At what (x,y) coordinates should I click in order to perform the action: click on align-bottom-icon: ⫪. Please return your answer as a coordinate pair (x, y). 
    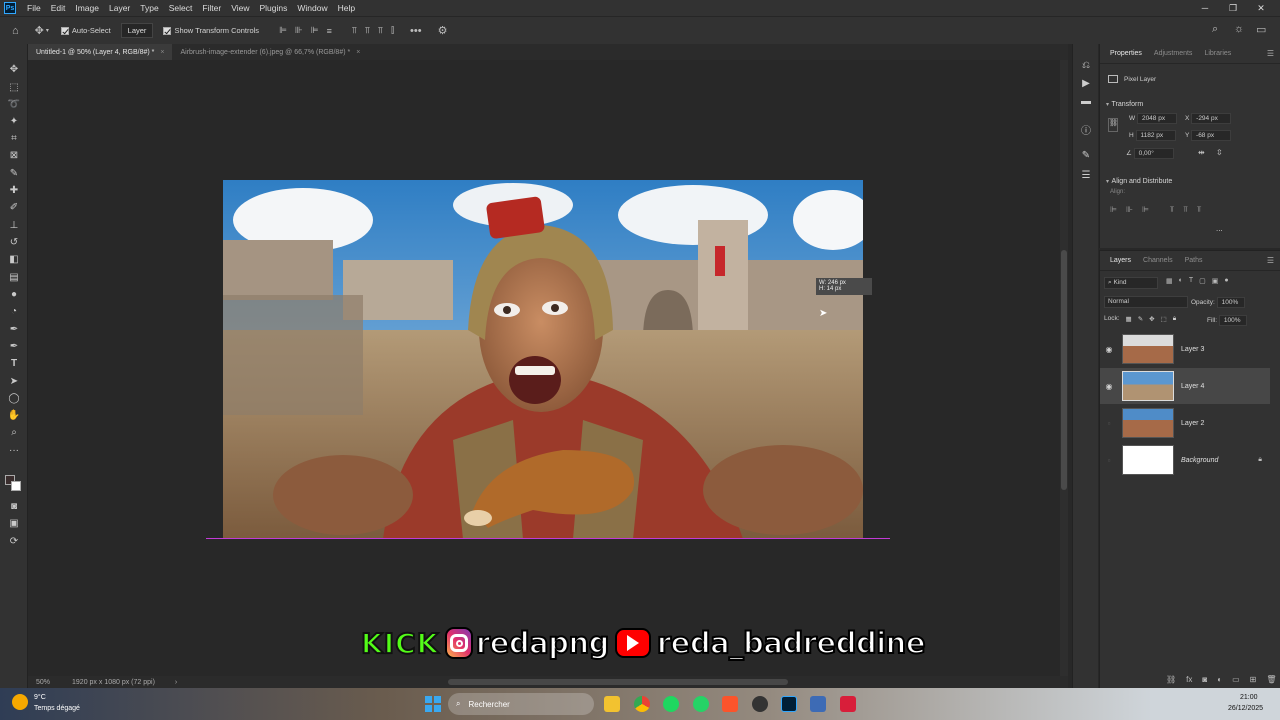
    Looking at the image, I should click on (1199, 210).